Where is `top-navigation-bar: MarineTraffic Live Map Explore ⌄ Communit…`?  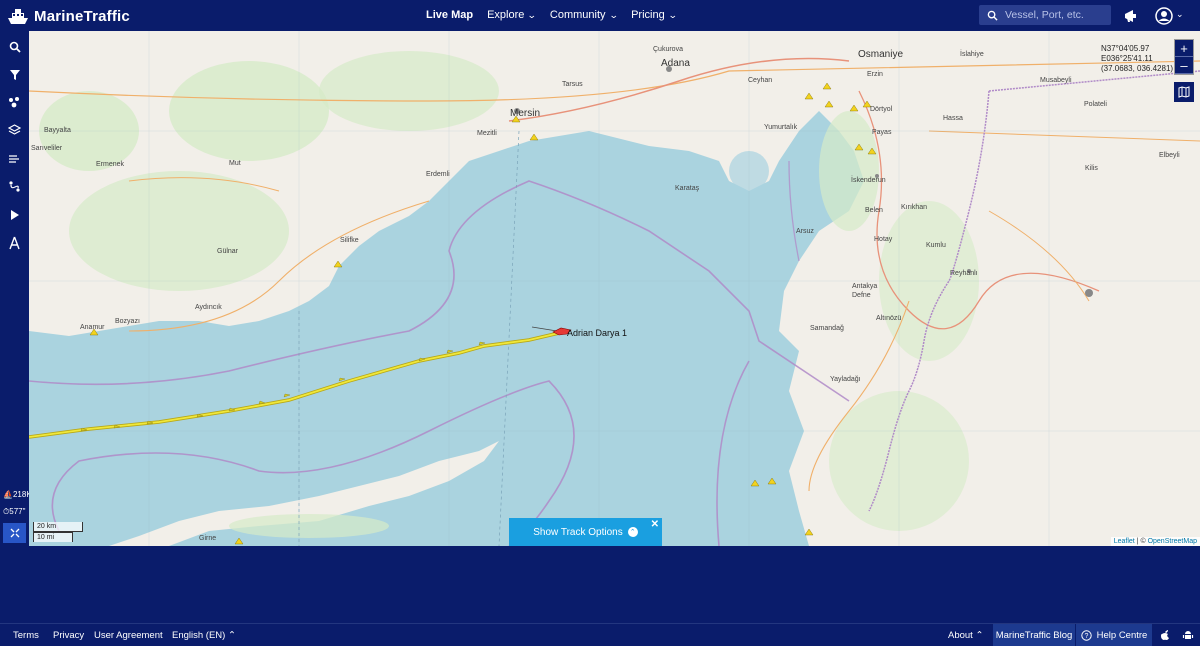 top-navigation-bar: MarineTraffic Live Map Explore ⌄ Communit… is located at coordinates (600, 15).